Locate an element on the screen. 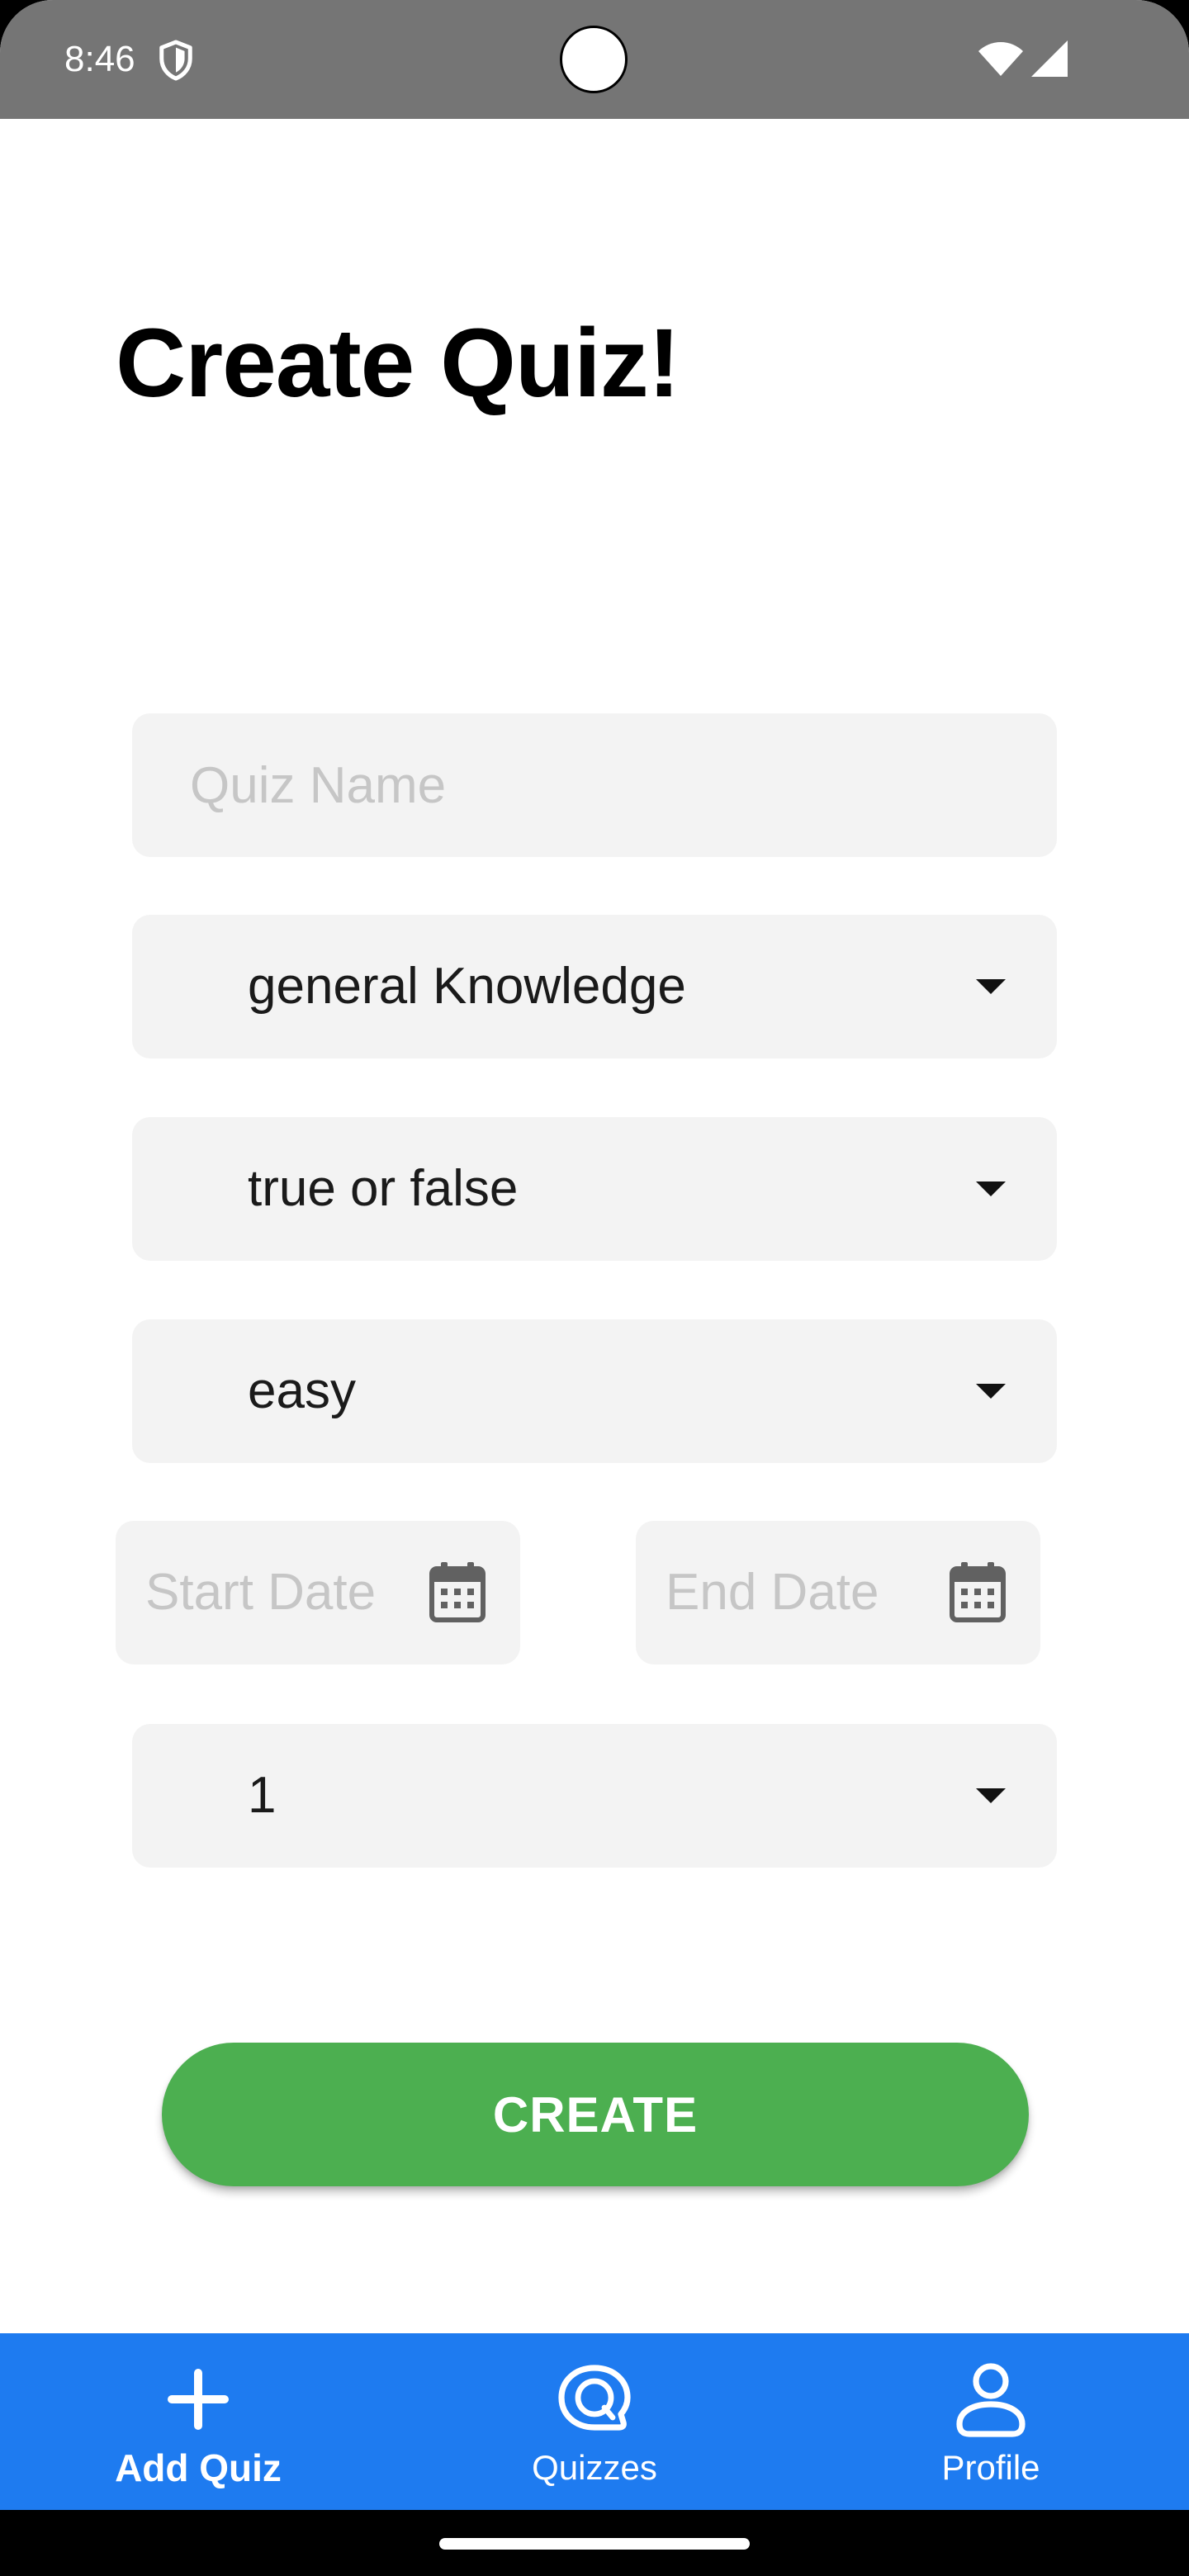  start-date-field: Start Date is located at coordinates (318, 1592).